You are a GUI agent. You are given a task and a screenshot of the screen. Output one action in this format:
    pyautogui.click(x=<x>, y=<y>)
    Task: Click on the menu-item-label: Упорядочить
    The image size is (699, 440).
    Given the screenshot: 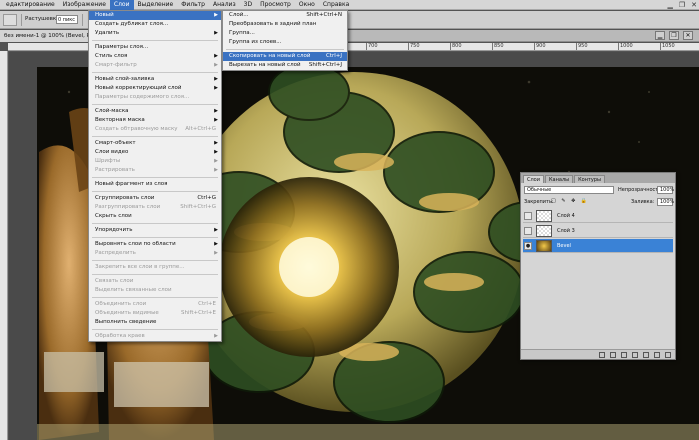 What is the action you would take?
    pyautogui.click(x=114, y=230)
    